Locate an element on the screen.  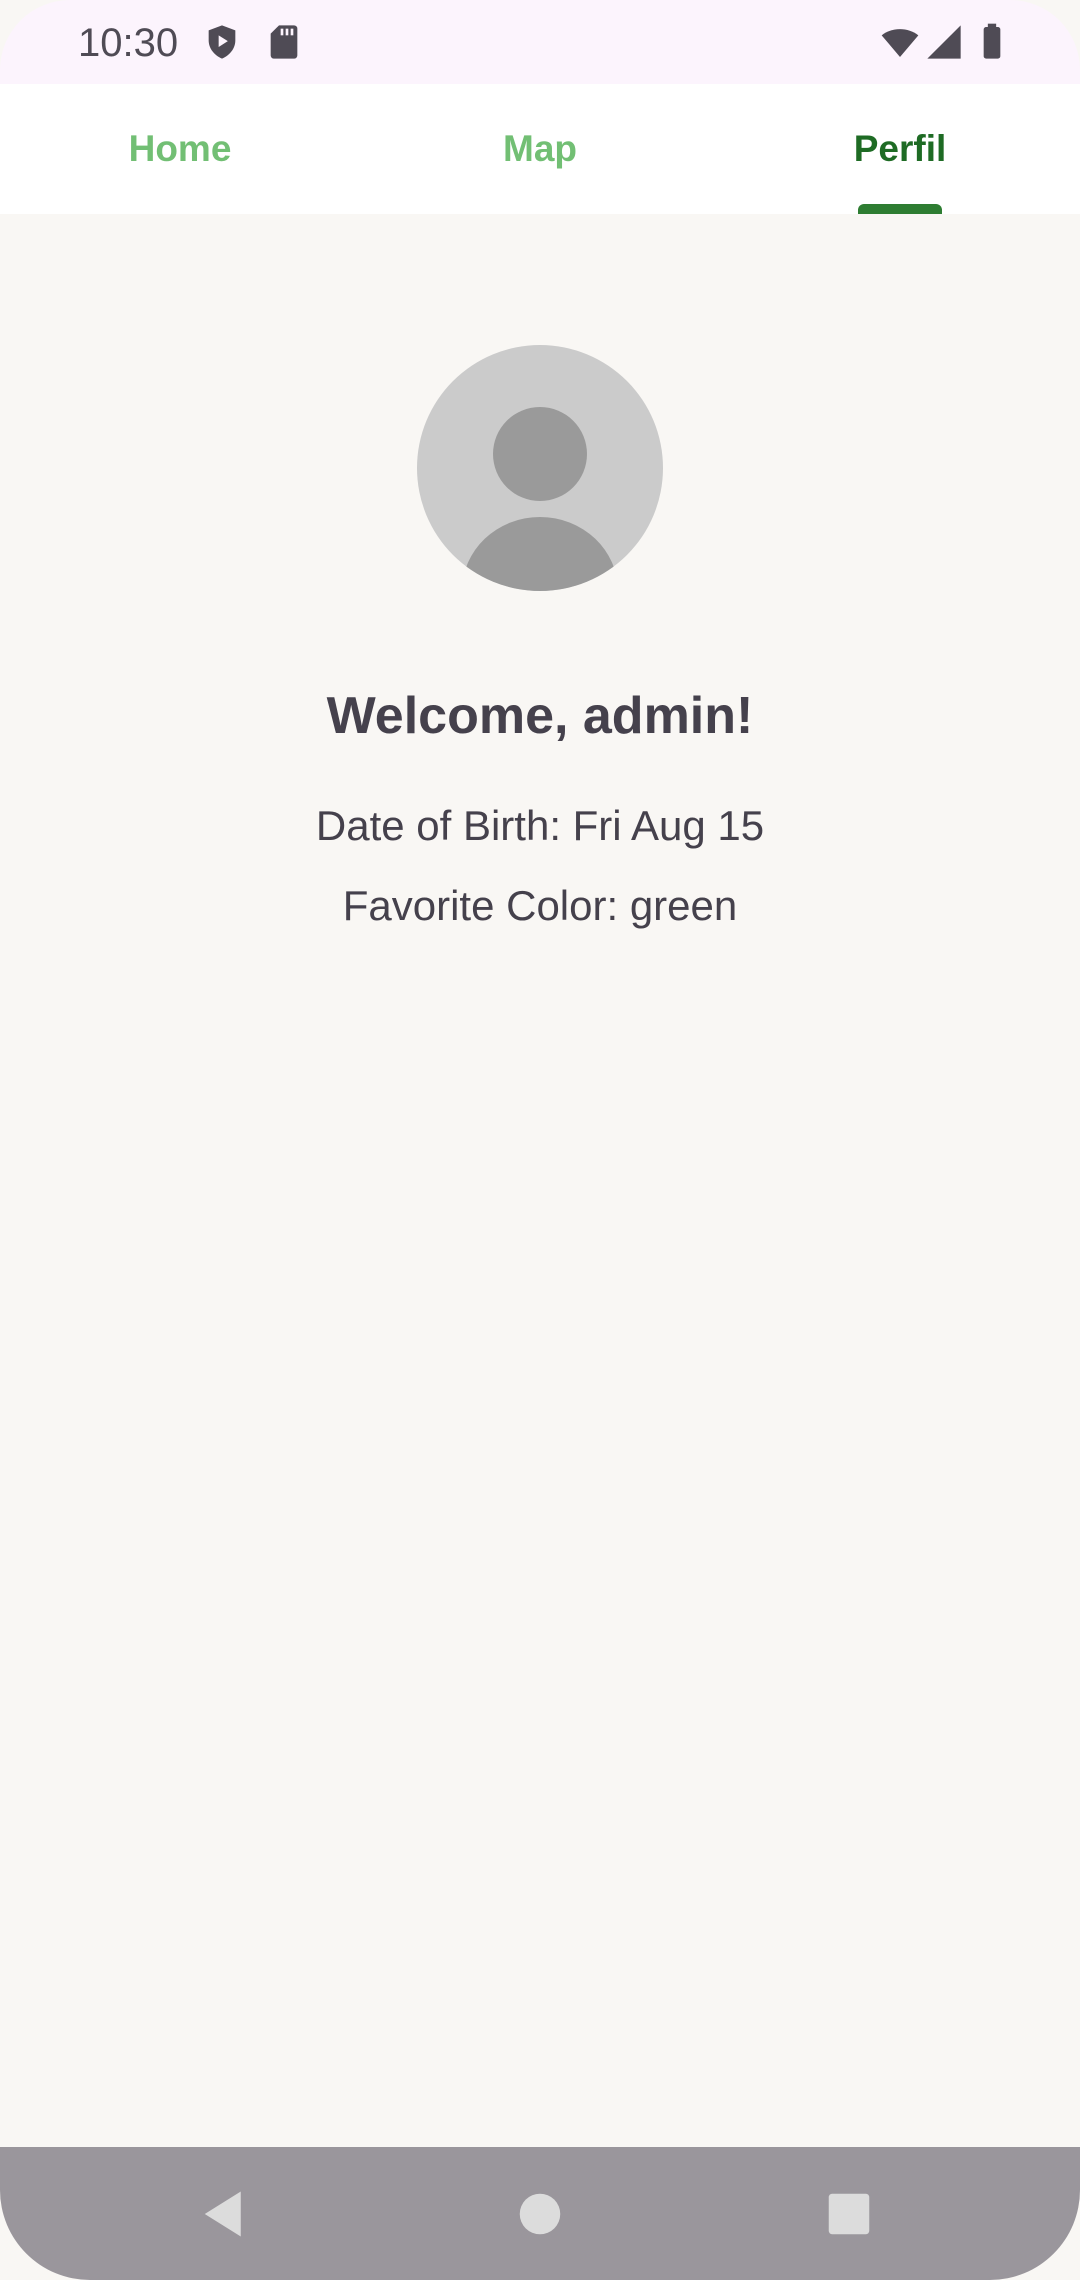
person-avatar-icon is located at coordinates (540, 499).